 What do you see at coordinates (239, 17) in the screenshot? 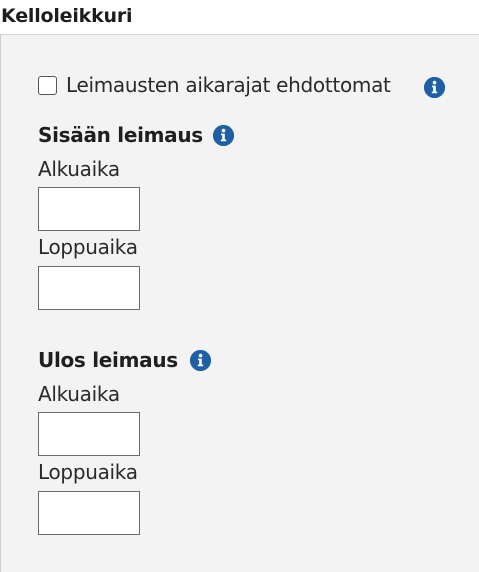
I see `page-header: Kelloleikkuri` at bounding box center [239, 17].